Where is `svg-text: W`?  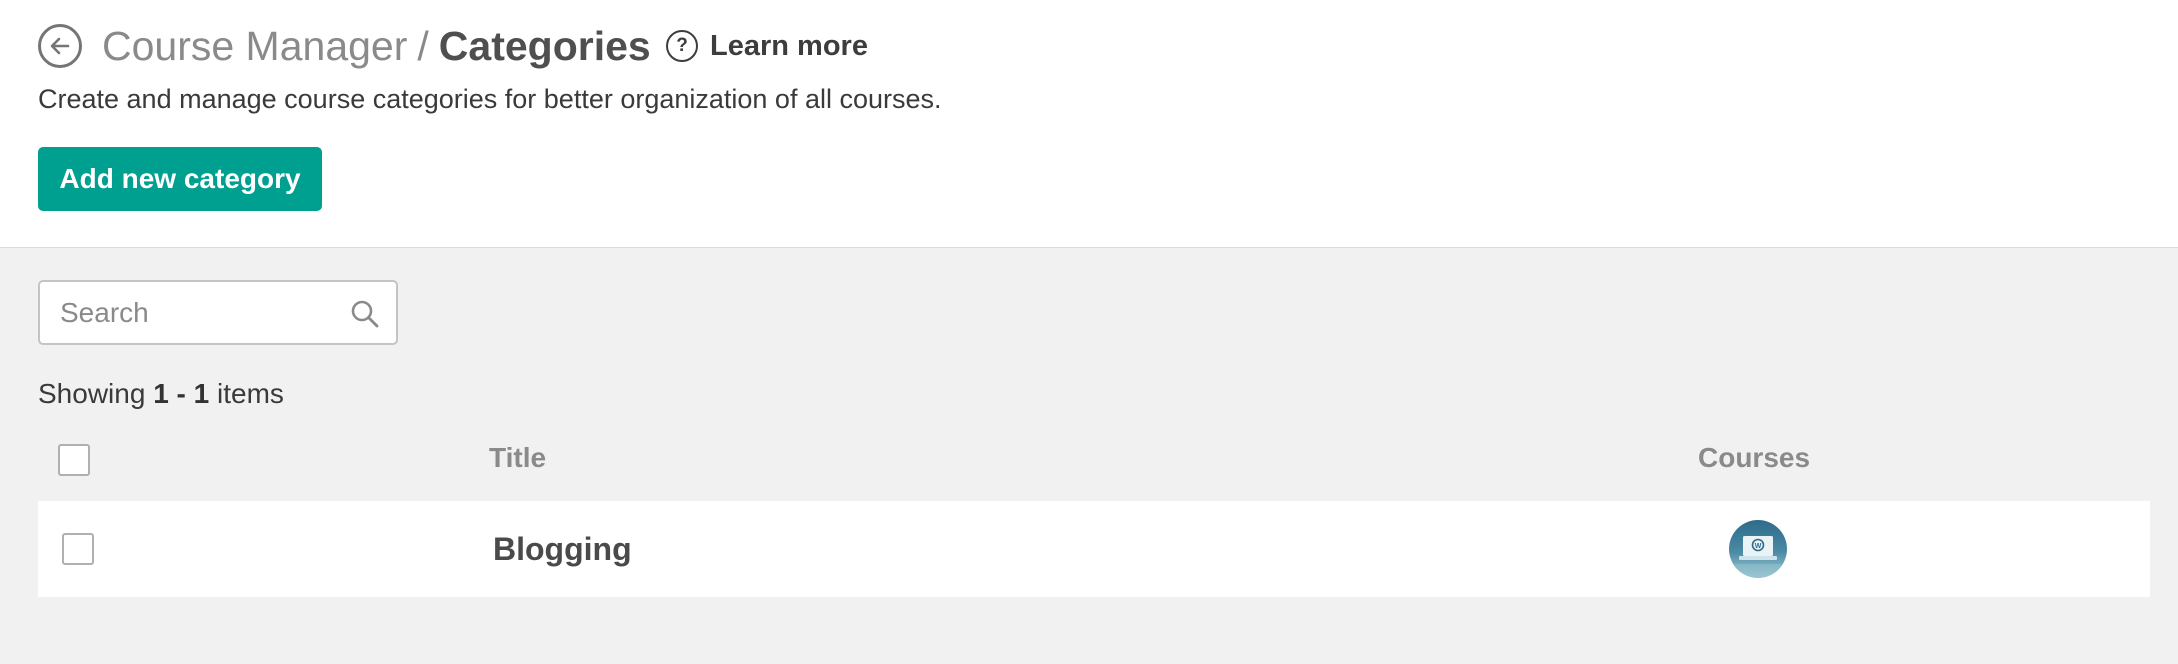
svg-text: W is located at coordinates (1758, 546).